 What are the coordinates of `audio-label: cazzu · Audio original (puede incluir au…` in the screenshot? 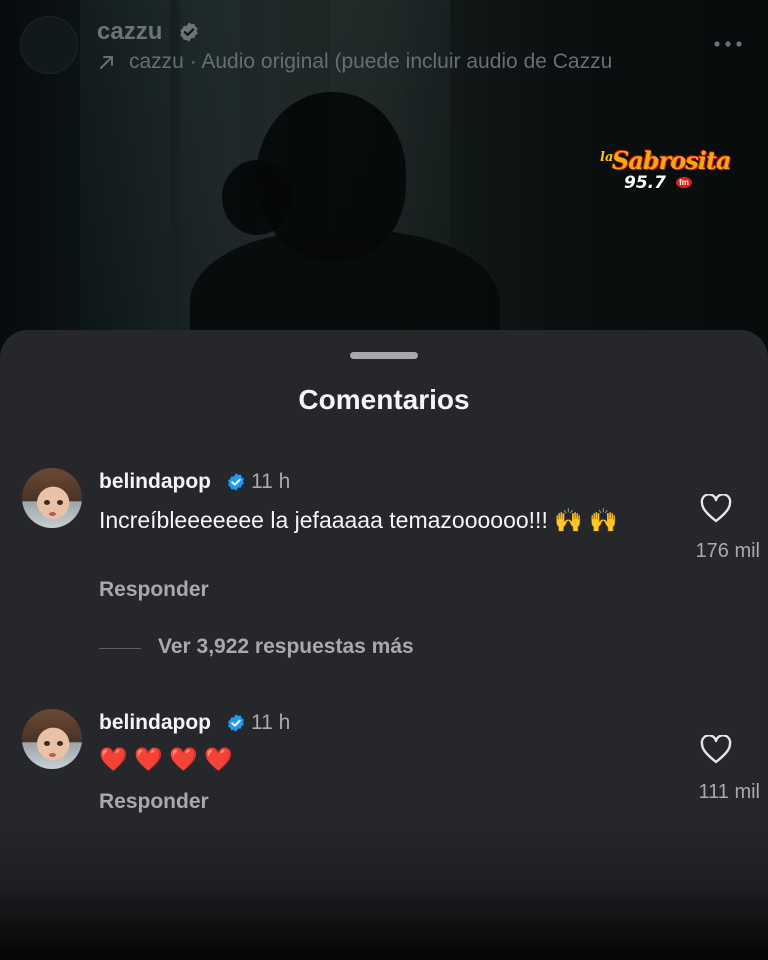 It's located at (399, 62).